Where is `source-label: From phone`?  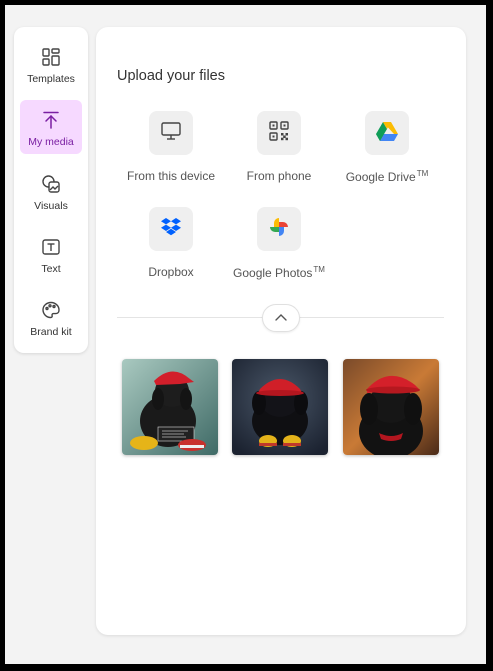 source-label: From phone is located at coordinates (279, 176).